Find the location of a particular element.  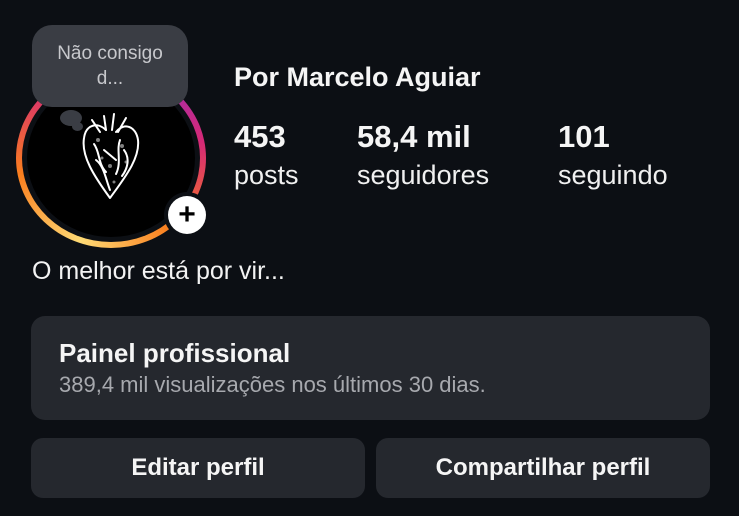

following-label: seguindo is located at coordinates (613, 175).